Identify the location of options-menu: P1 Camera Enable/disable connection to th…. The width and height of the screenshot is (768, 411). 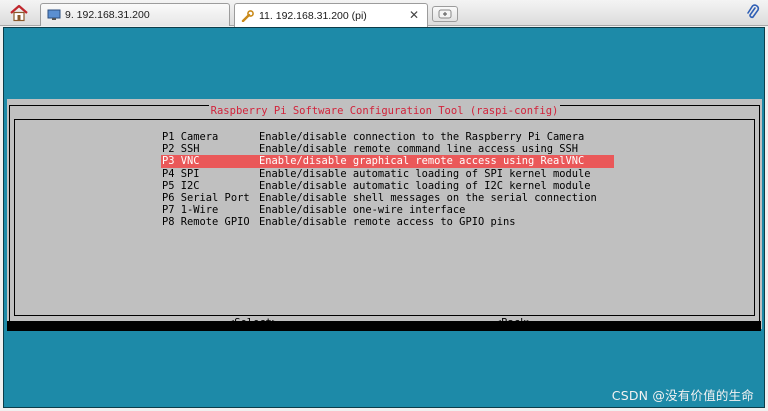
(387, 180).